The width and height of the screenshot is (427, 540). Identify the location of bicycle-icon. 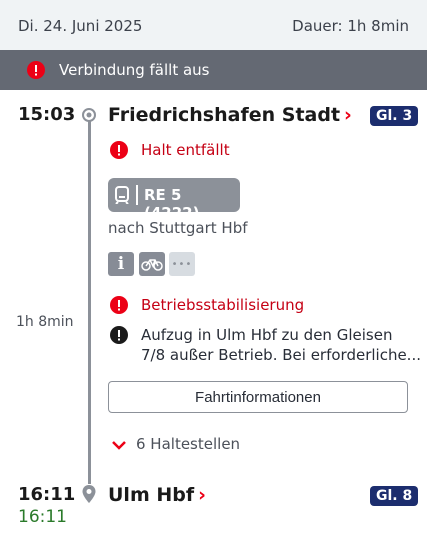
(152, 264).